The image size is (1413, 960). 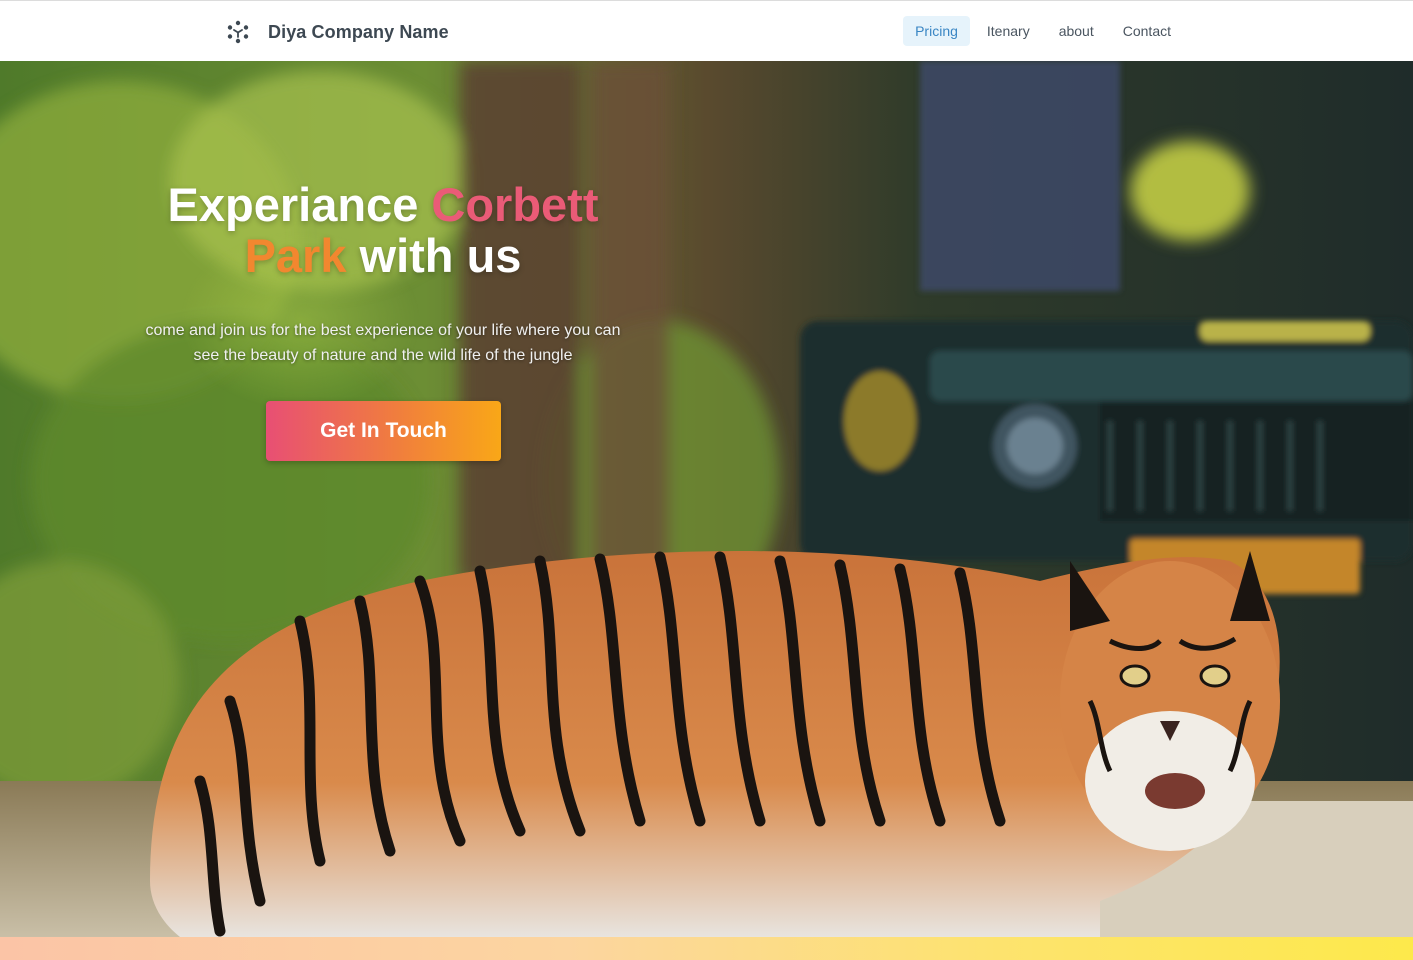 I want to click on get-in-touch-button: Get In Touch, so click(x=383, y=431).